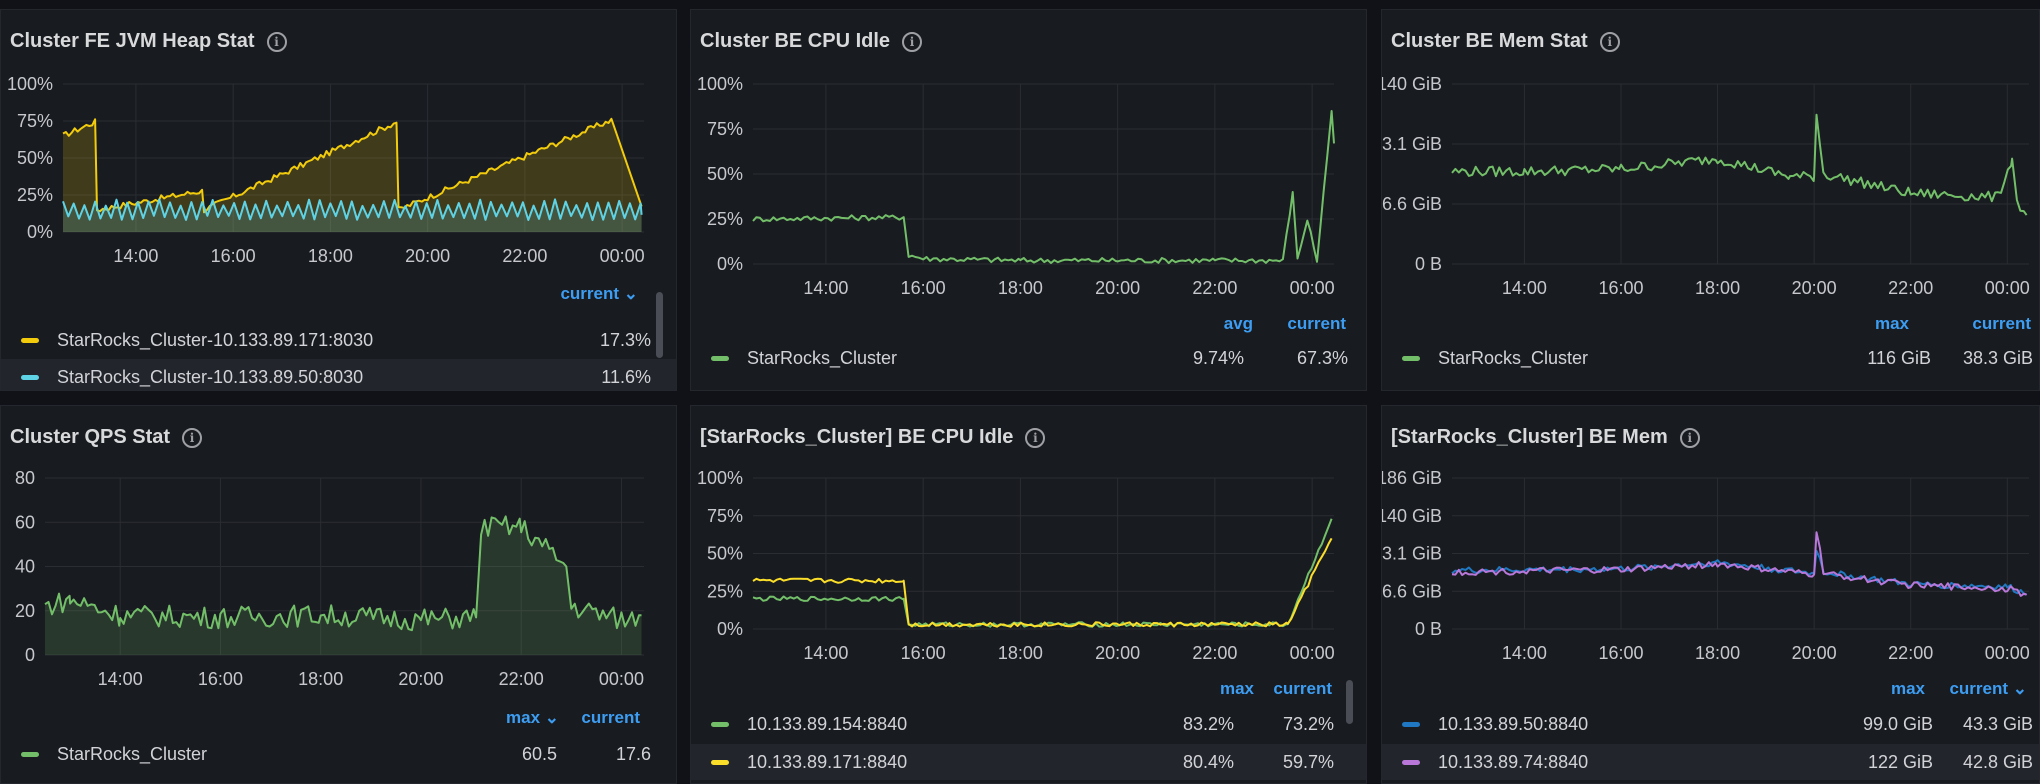  What do you see at coordinates (1412, 84) in the screenshot?
I see `y-tick-label: 140 GiB` at bounding box center [1412, 84].